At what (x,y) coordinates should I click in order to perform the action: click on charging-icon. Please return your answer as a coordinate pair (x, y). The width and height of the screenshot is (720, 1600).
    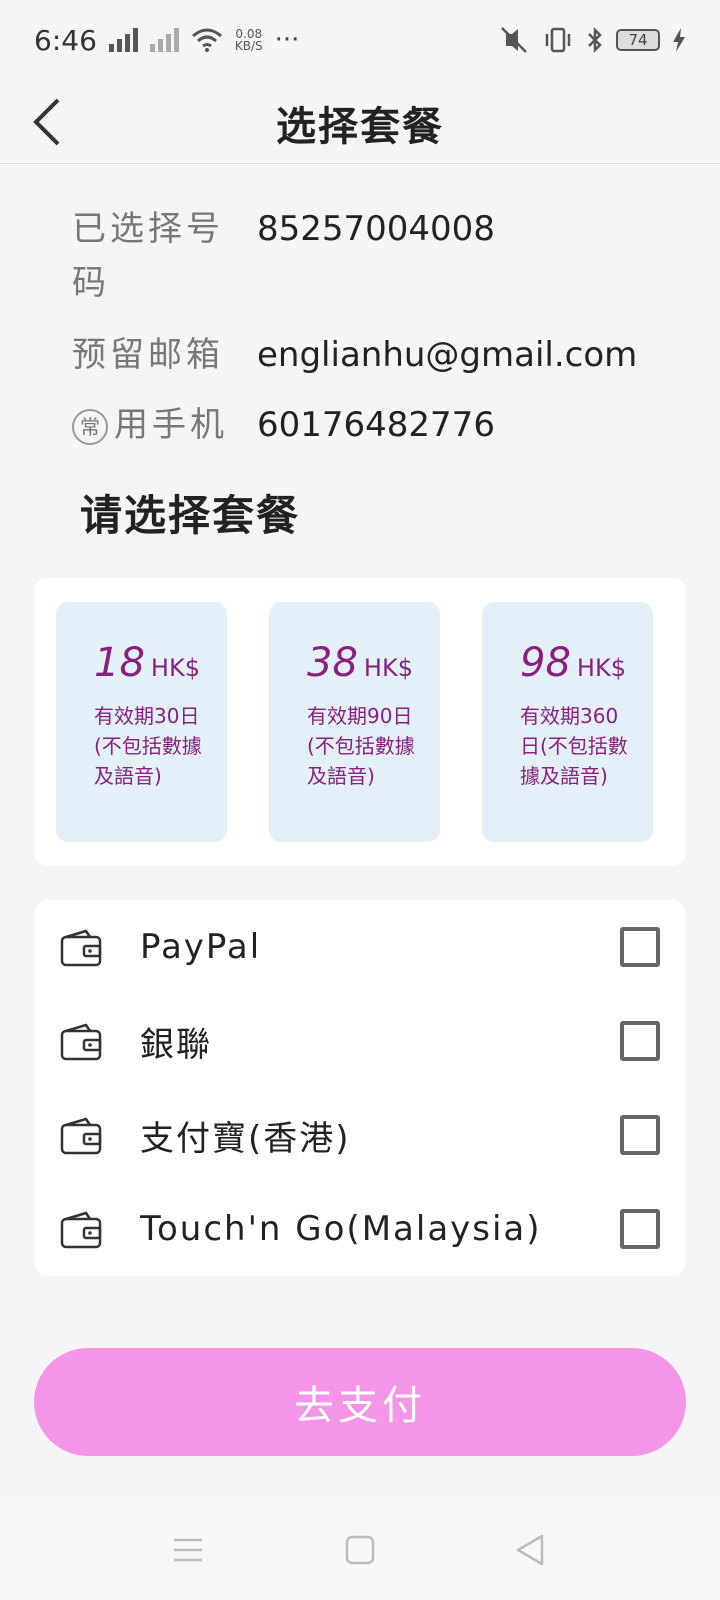
    Looking at the image, I should click on (679, 40).